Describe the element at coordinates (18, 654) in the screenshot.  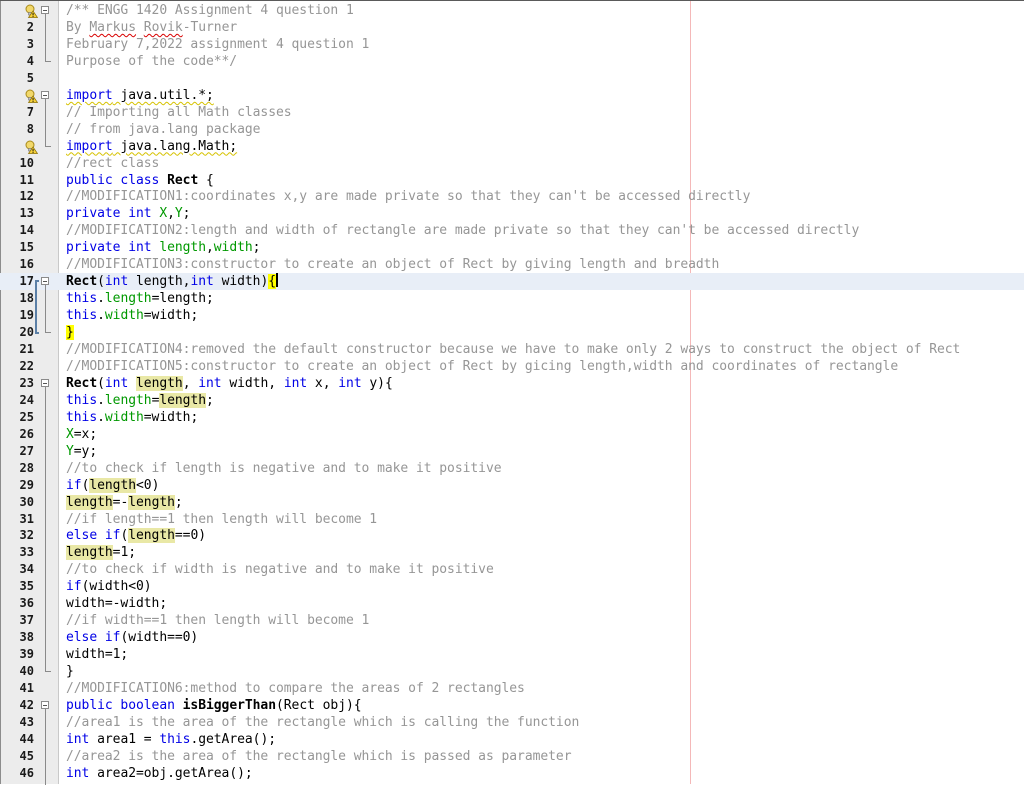
I see `line-number: 39` at that location.